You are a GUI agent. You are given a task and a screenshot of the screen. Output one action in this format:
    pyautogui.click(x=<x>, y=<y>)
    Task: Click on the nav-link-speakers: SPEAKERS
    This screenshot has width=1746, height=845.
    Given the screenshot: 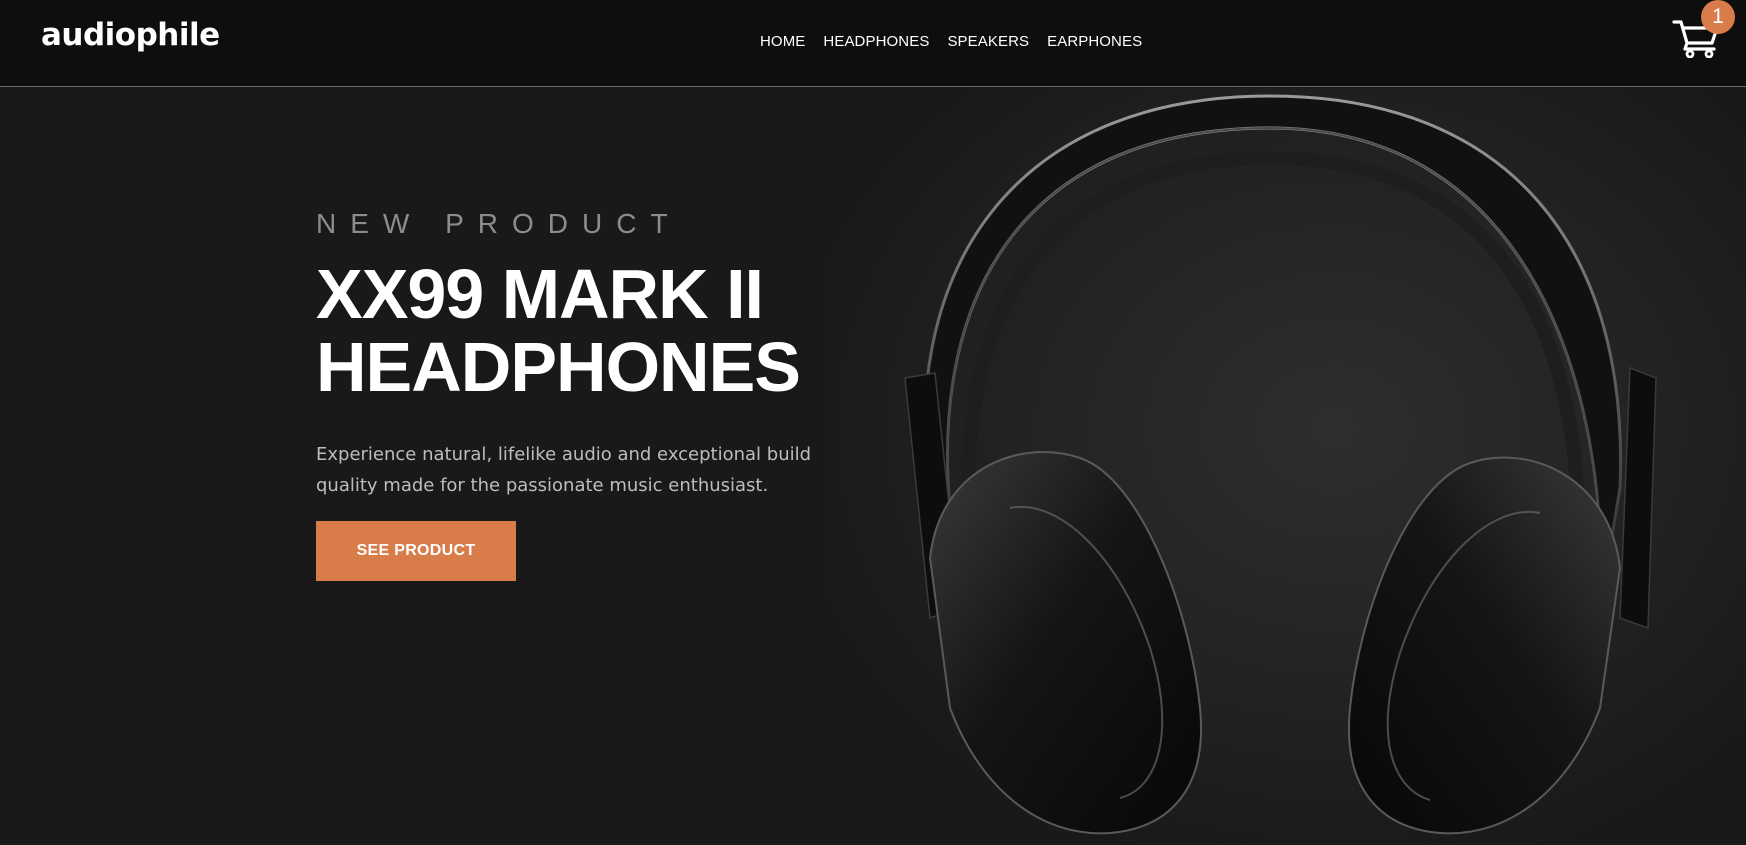 What is the action you would take?
    pyautogui.click(x=988, y=41)
    